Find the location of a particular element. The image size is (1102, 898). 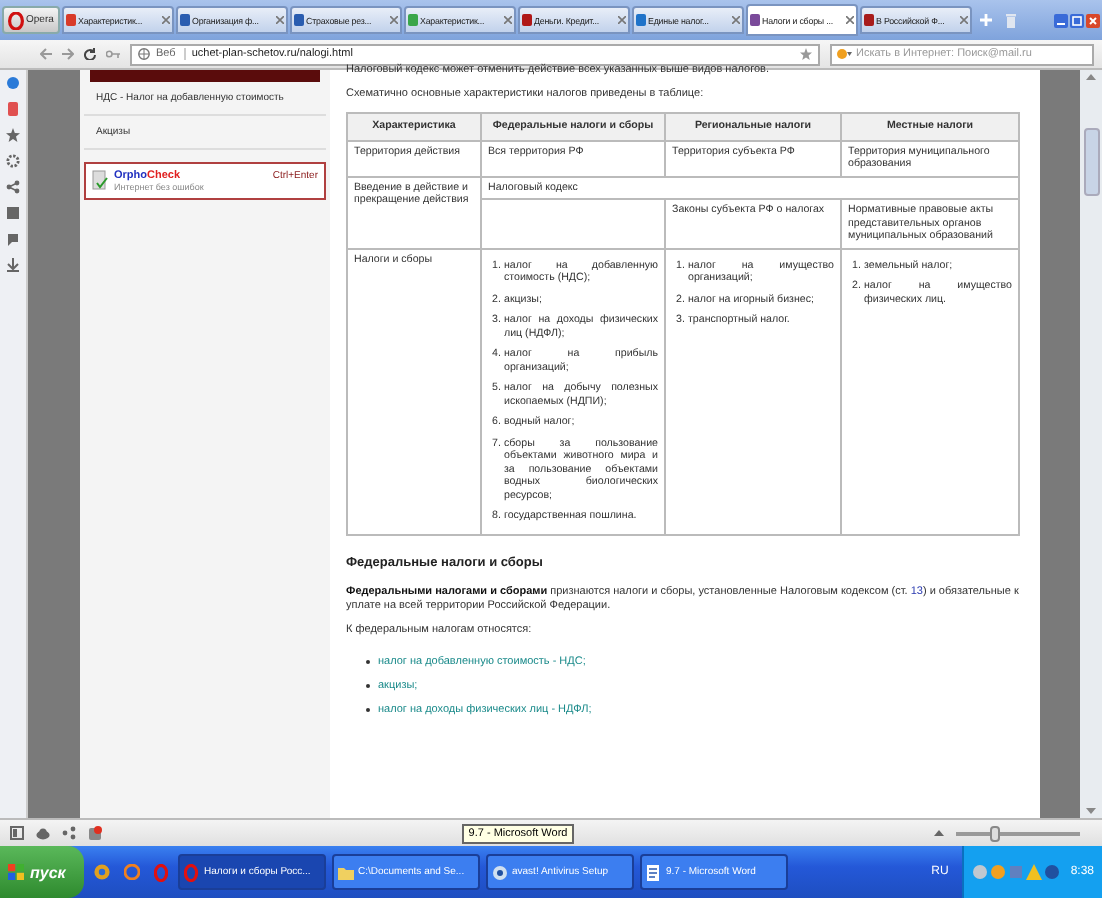

panel-toggle-icon is located at coordinates (17, 833).